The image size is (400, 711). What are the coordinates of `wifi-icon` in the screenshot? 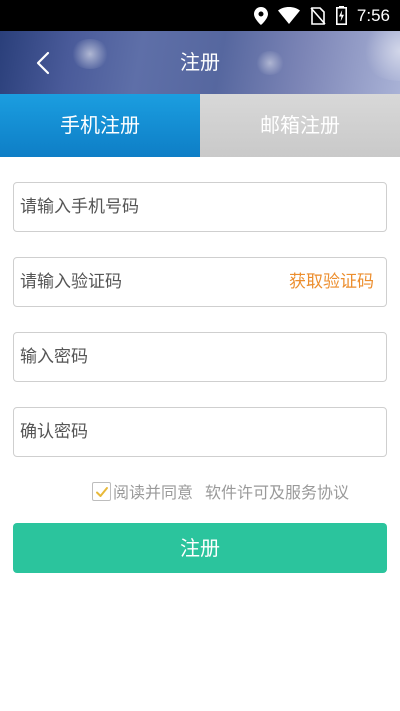 It's located at (288, 15).